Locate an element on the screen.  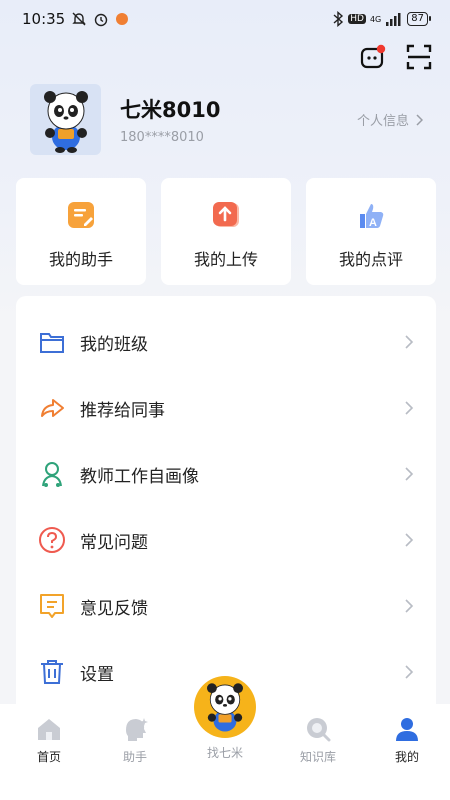
question-icon is located at coordinates (52, 540).